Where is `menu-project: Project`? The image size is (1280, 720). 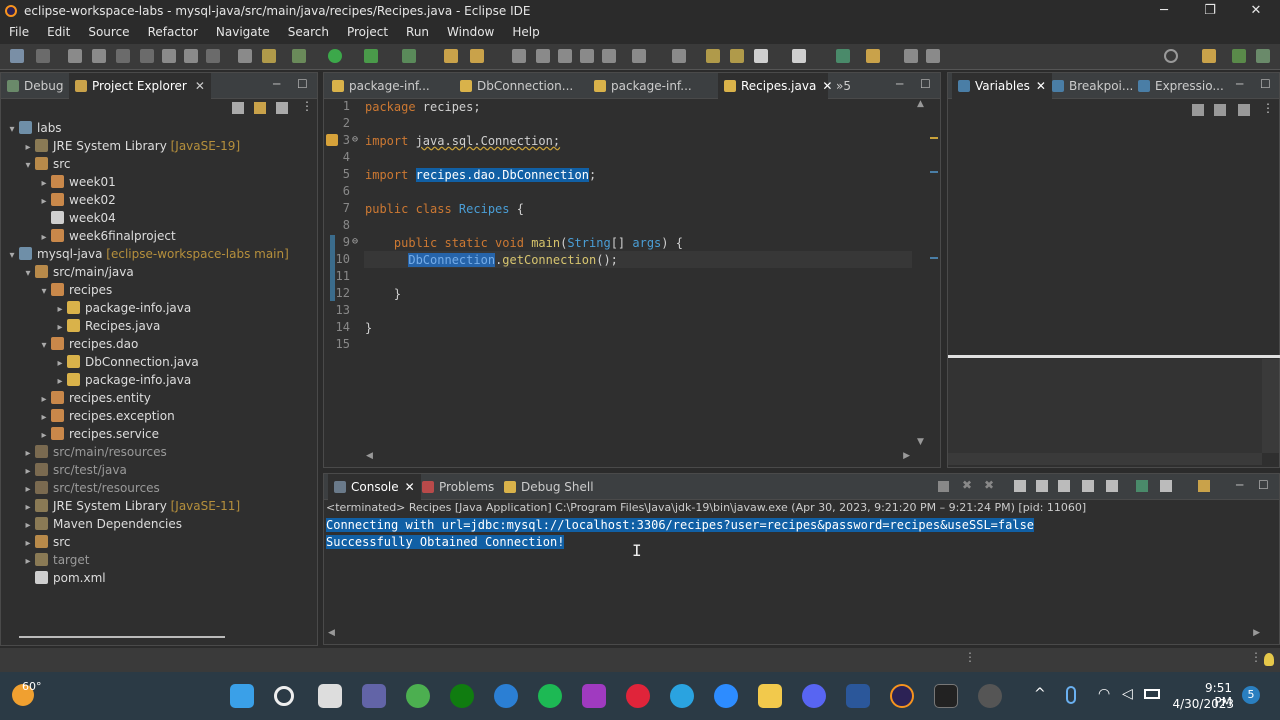 menu-project: Project is located at coordinates (367, 32).